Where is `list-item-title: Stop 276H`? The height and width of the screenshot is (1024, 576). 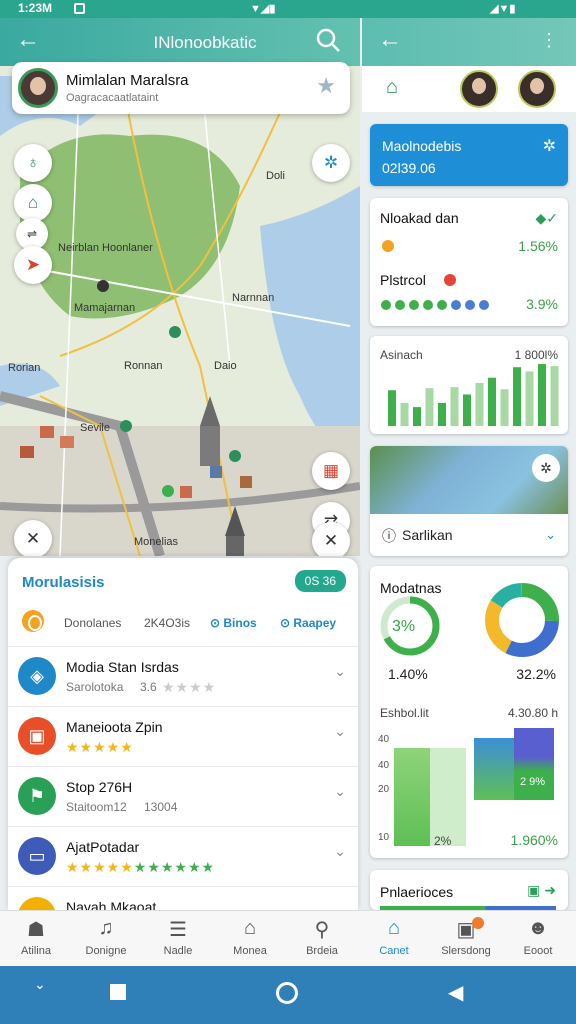
list-item-title: Stop 276H is located at coordinates (99, 787).